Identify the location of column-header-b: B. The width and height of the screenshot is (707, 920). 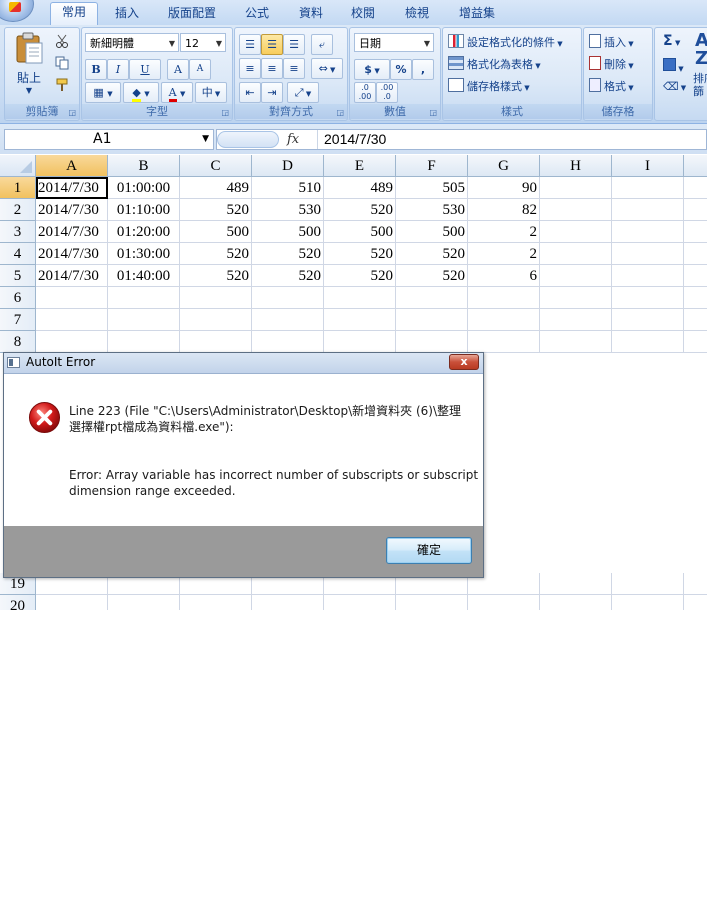
(144, 166).